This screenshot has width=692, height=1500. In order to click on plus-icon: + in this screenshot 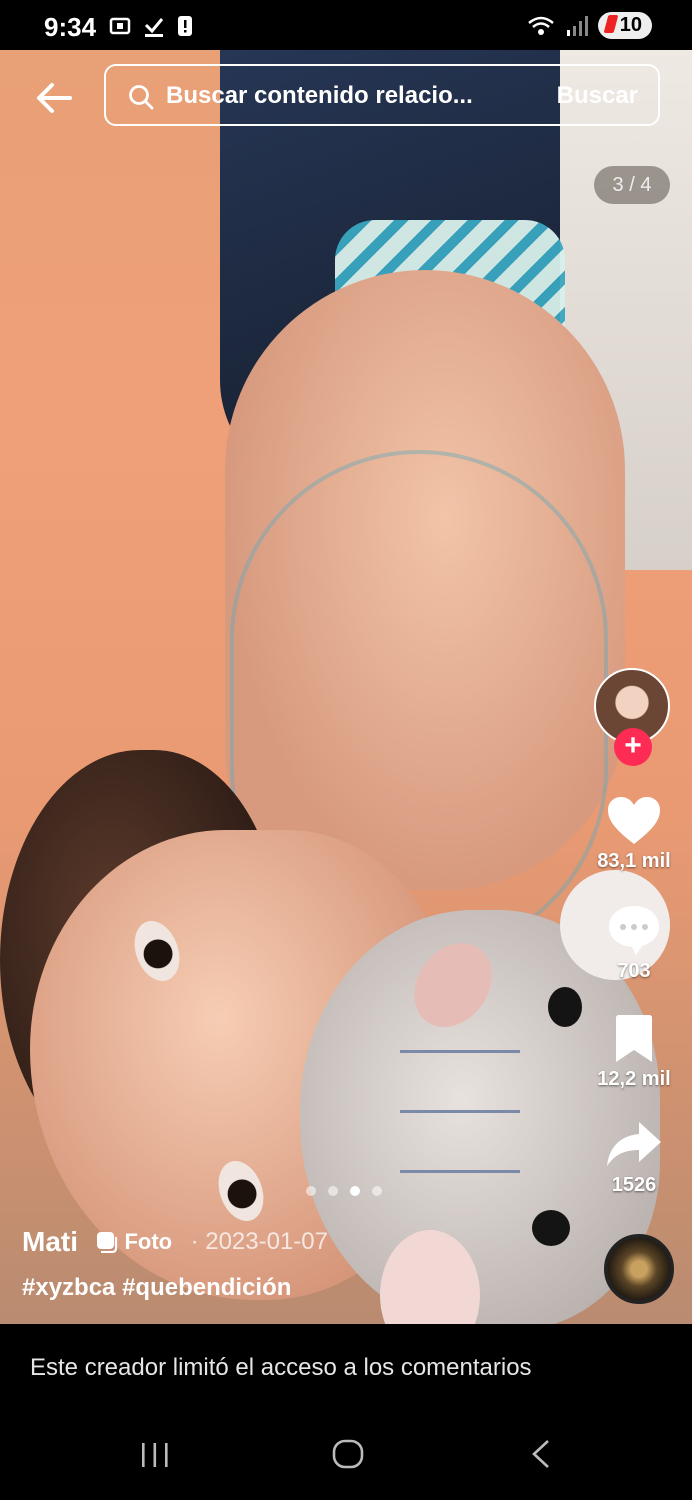, I will do `click(633, 745)`.